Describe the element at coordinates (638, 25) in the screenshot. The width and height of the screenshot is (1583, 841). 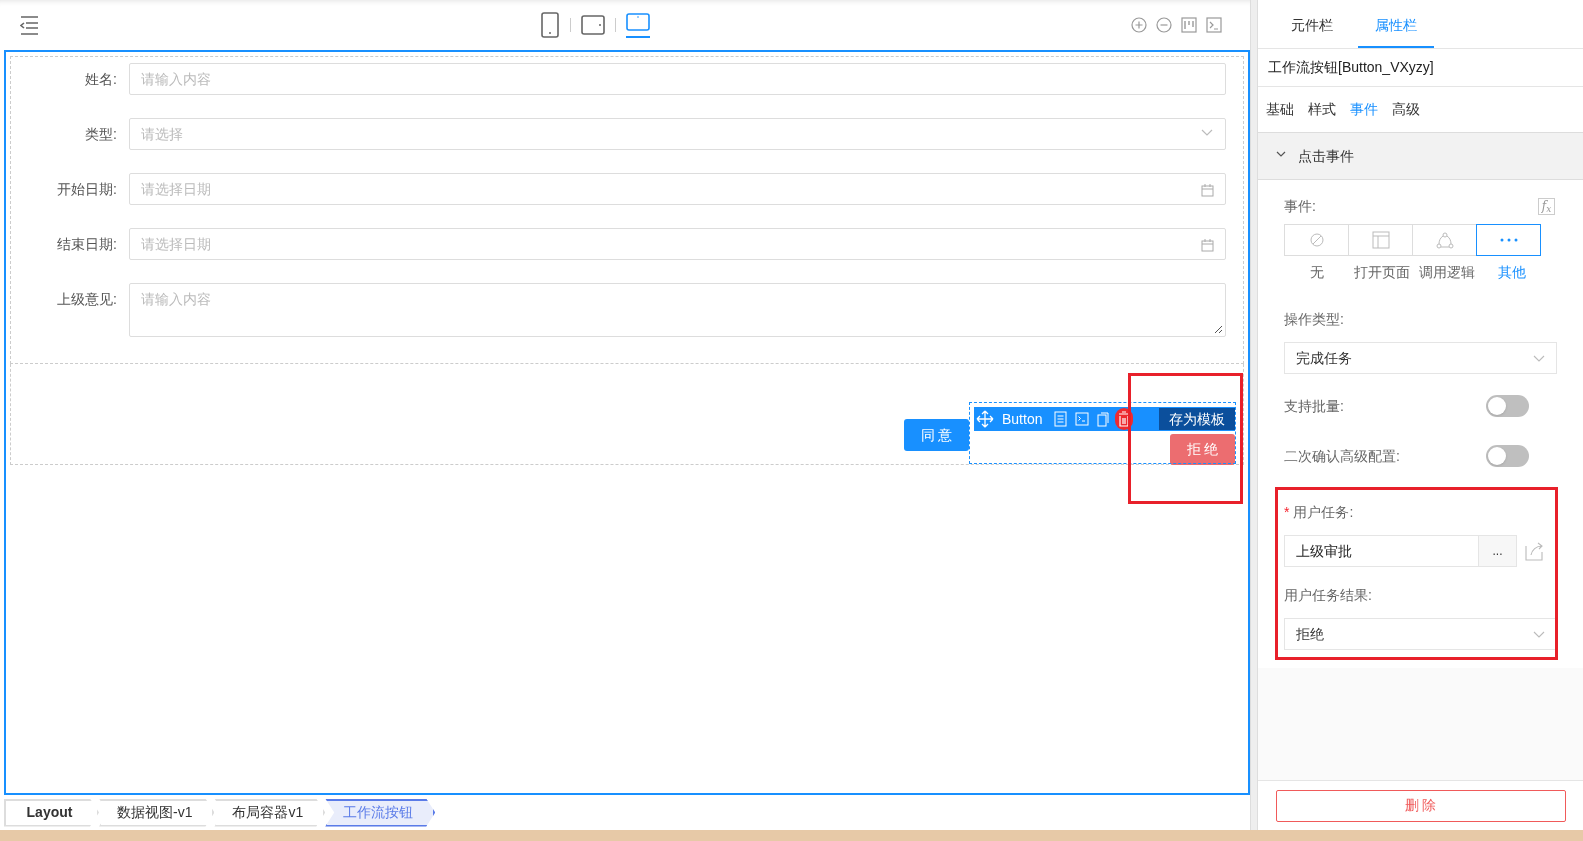
I see `laptop-icon` at that location.